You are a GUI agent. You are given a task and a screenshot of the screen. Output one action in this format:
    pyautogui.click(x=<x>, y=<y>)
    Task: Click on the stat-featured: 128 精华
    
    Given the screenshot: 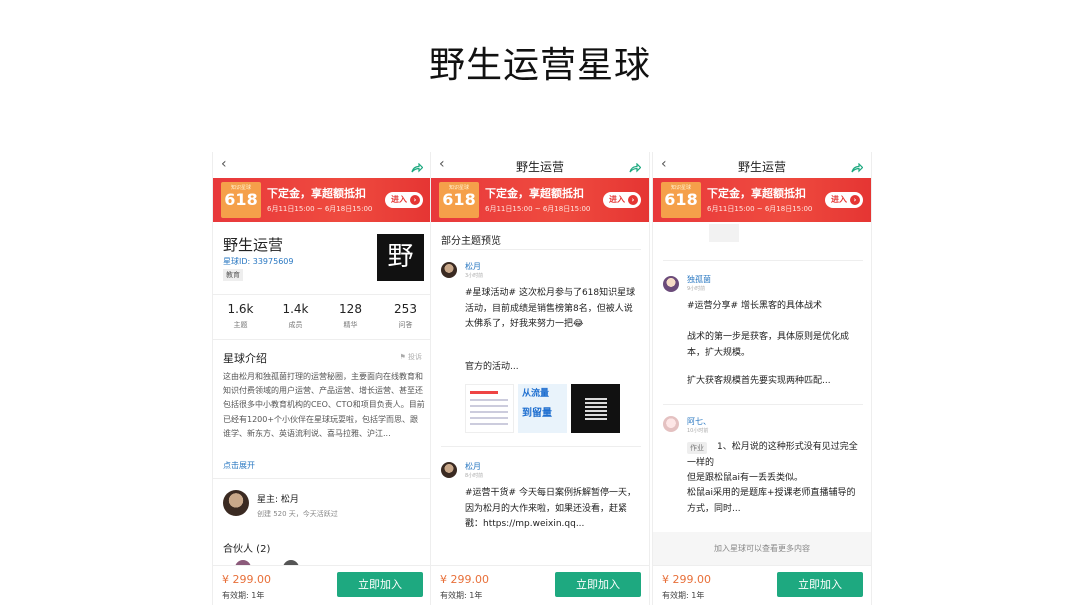 What is the action you would take?
    pyautogui.click(x=350, y=316)
    